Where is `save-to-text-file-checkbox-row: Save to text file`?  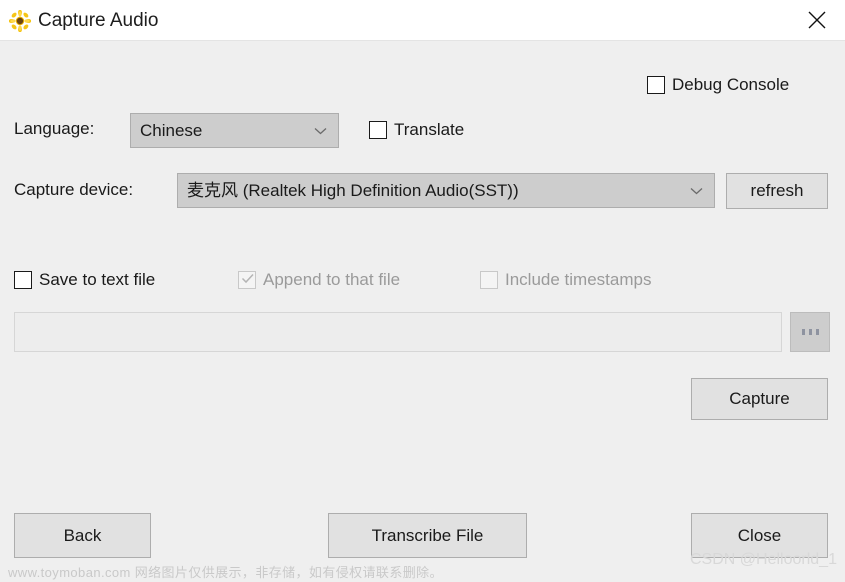
save-to-text-file-checkbox-row: Save to text file is located at coordinates (84, 280).